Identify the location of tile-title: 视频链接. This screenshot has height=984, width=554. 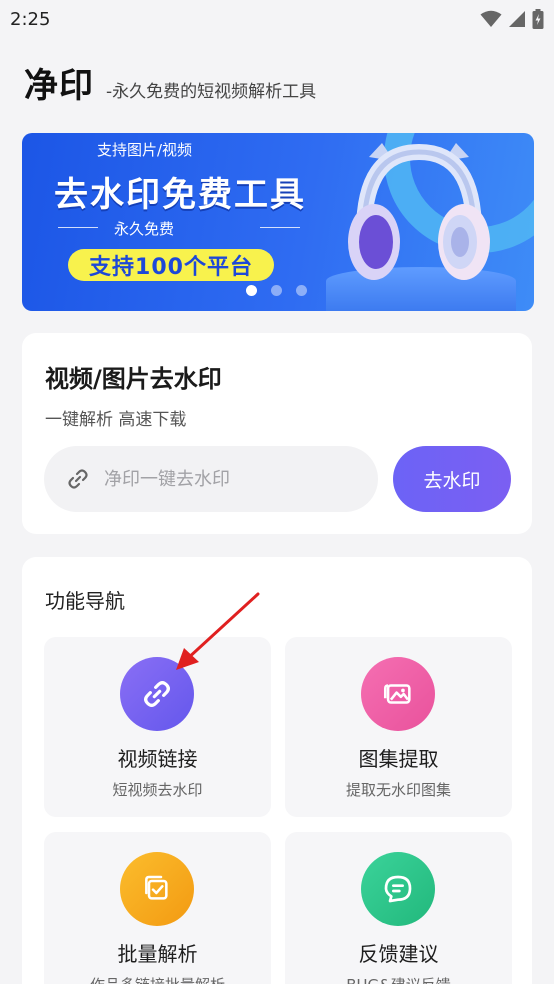
(157, 759).